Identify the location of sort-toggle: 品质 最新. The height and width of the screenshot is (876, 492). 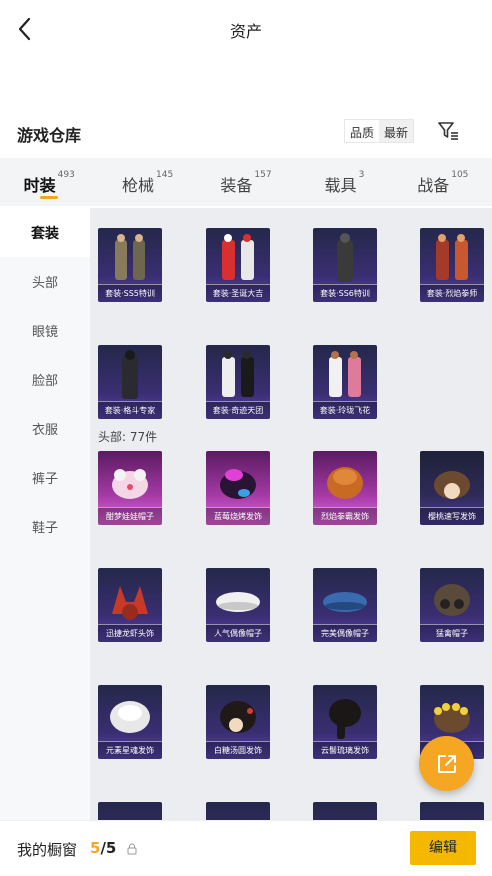
(379, 131).